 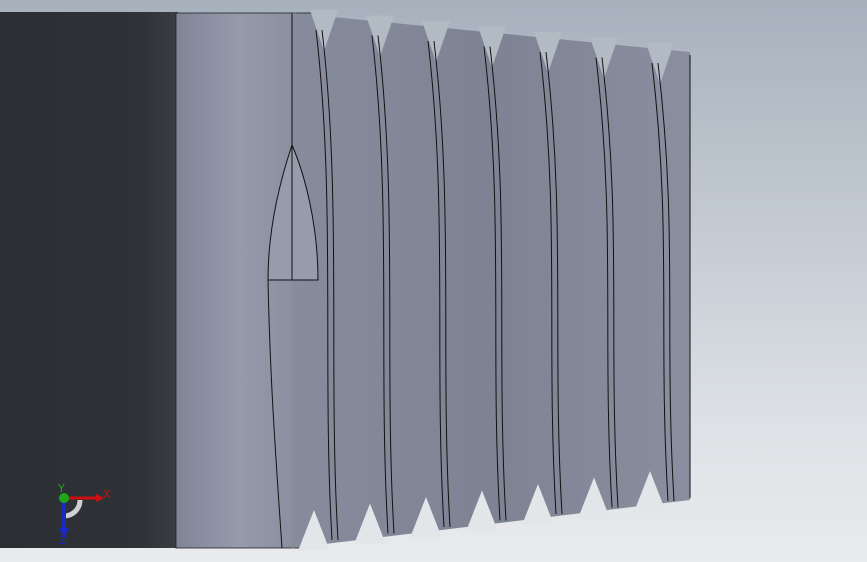 What do you see at coordinates (61, 489) in the screenshot?
I see `y-axis-label: Y` at bounding box center [61, 489].